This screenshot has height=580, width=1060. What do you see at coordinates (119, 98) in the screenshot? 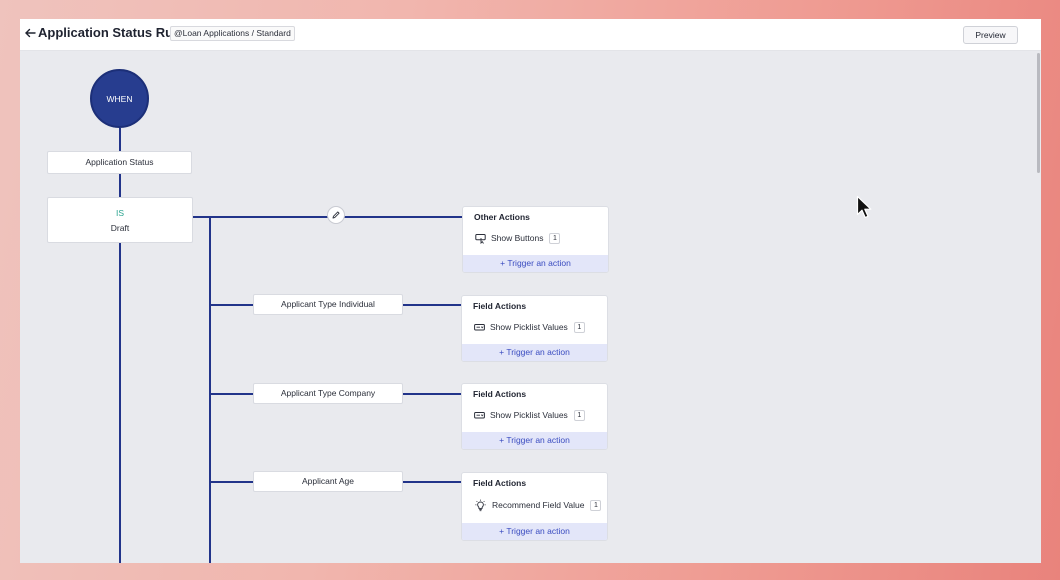
I see `when-node: WHEN` at bounding box center [119, 98].